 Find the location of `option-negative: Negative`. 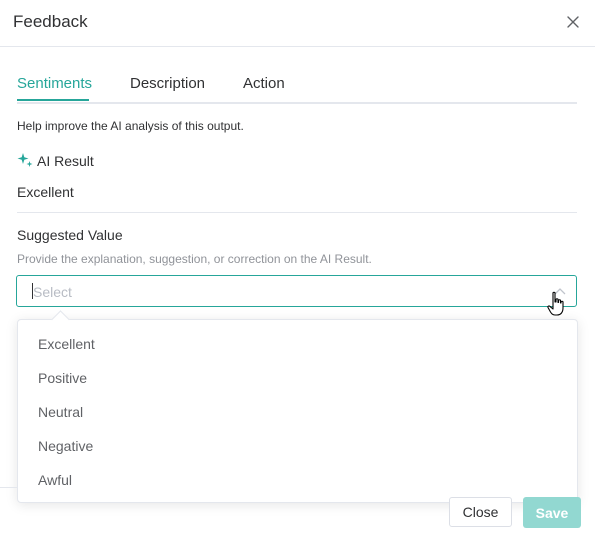

option-negative: Negative is located at coordinates (297, 447).